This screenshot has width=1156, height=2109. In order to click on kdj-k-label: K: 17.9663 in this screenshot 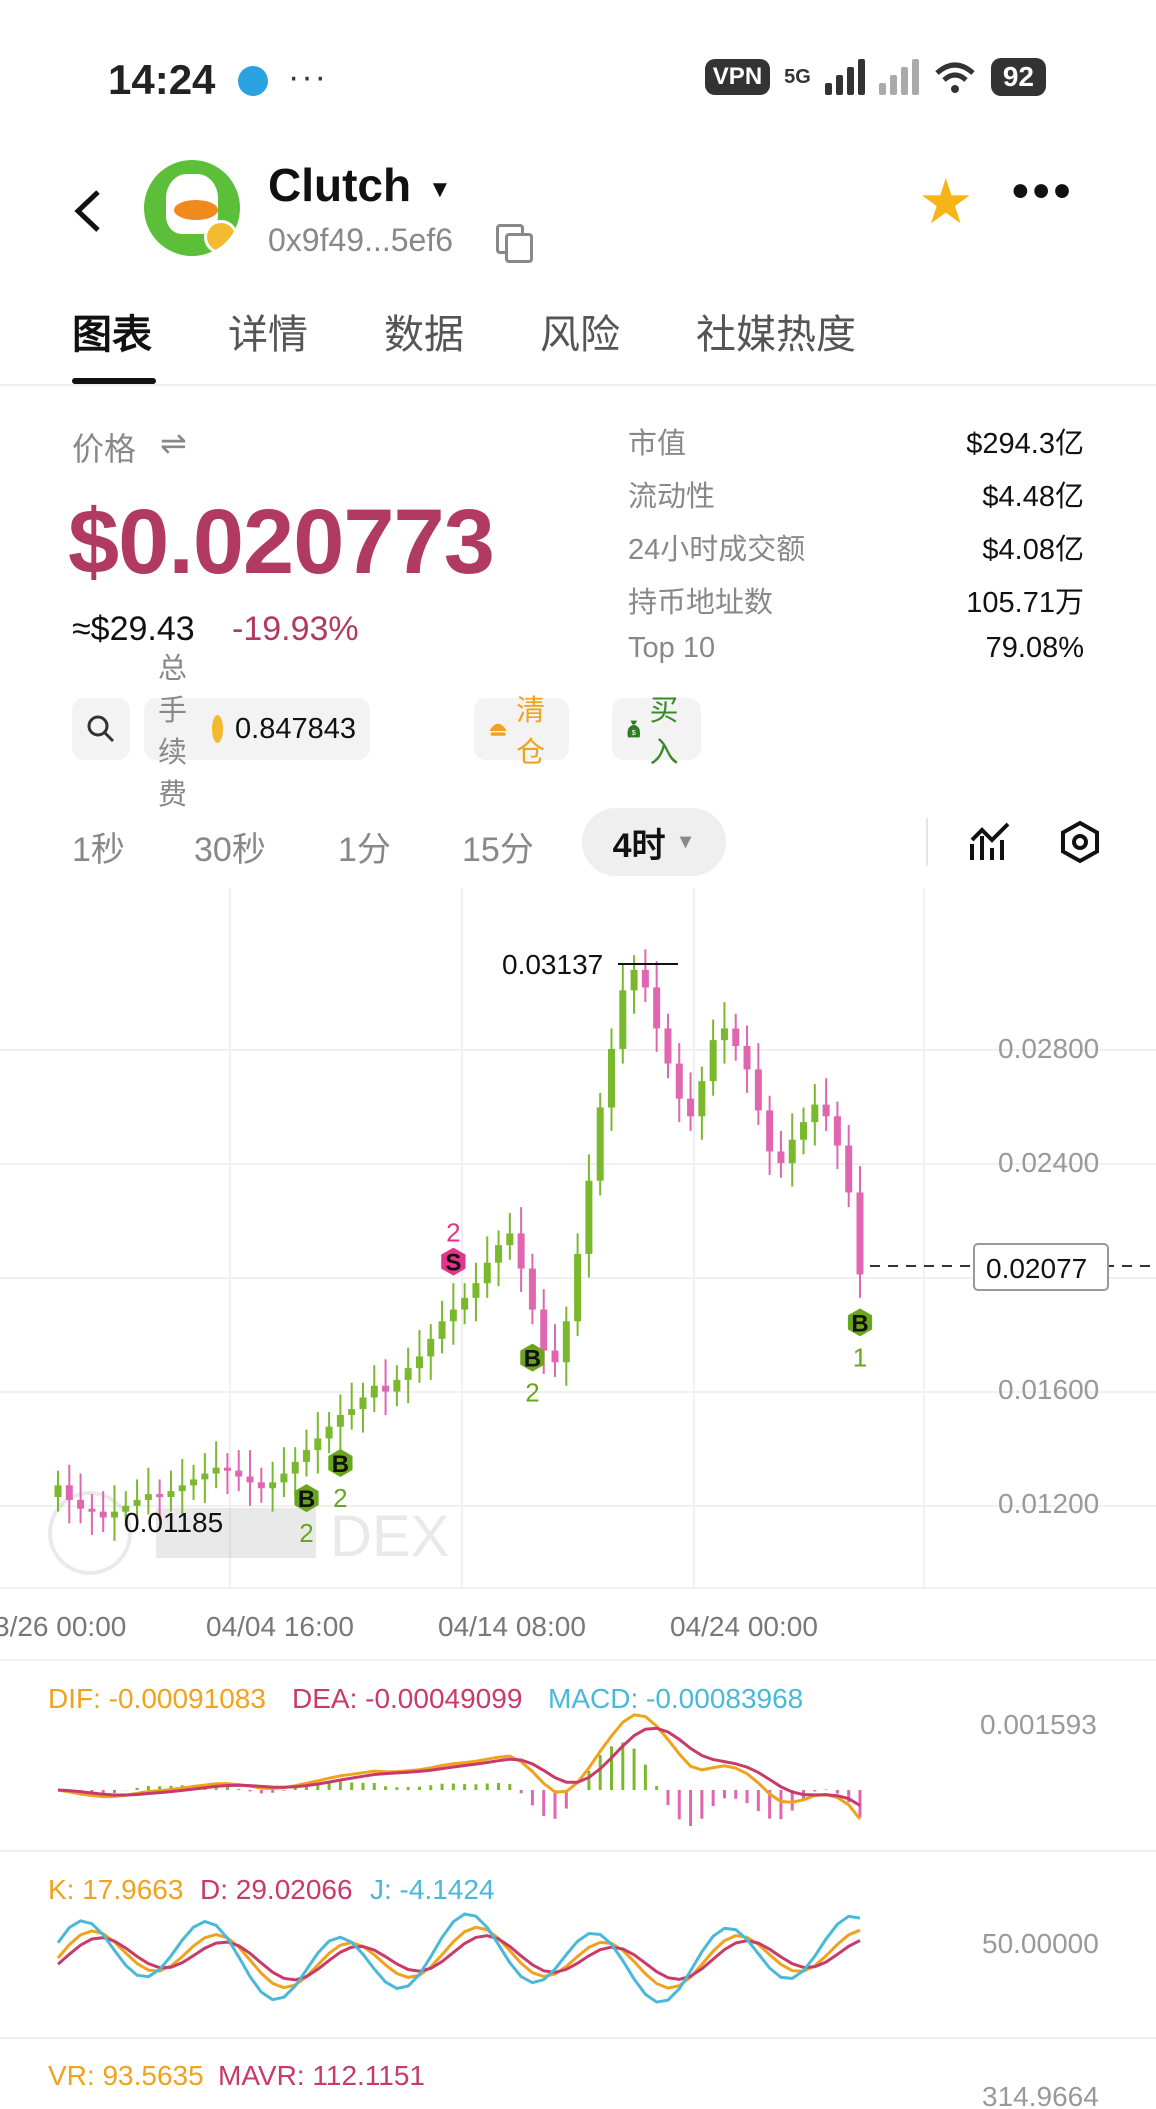, I will do `click(115, 1889)`.